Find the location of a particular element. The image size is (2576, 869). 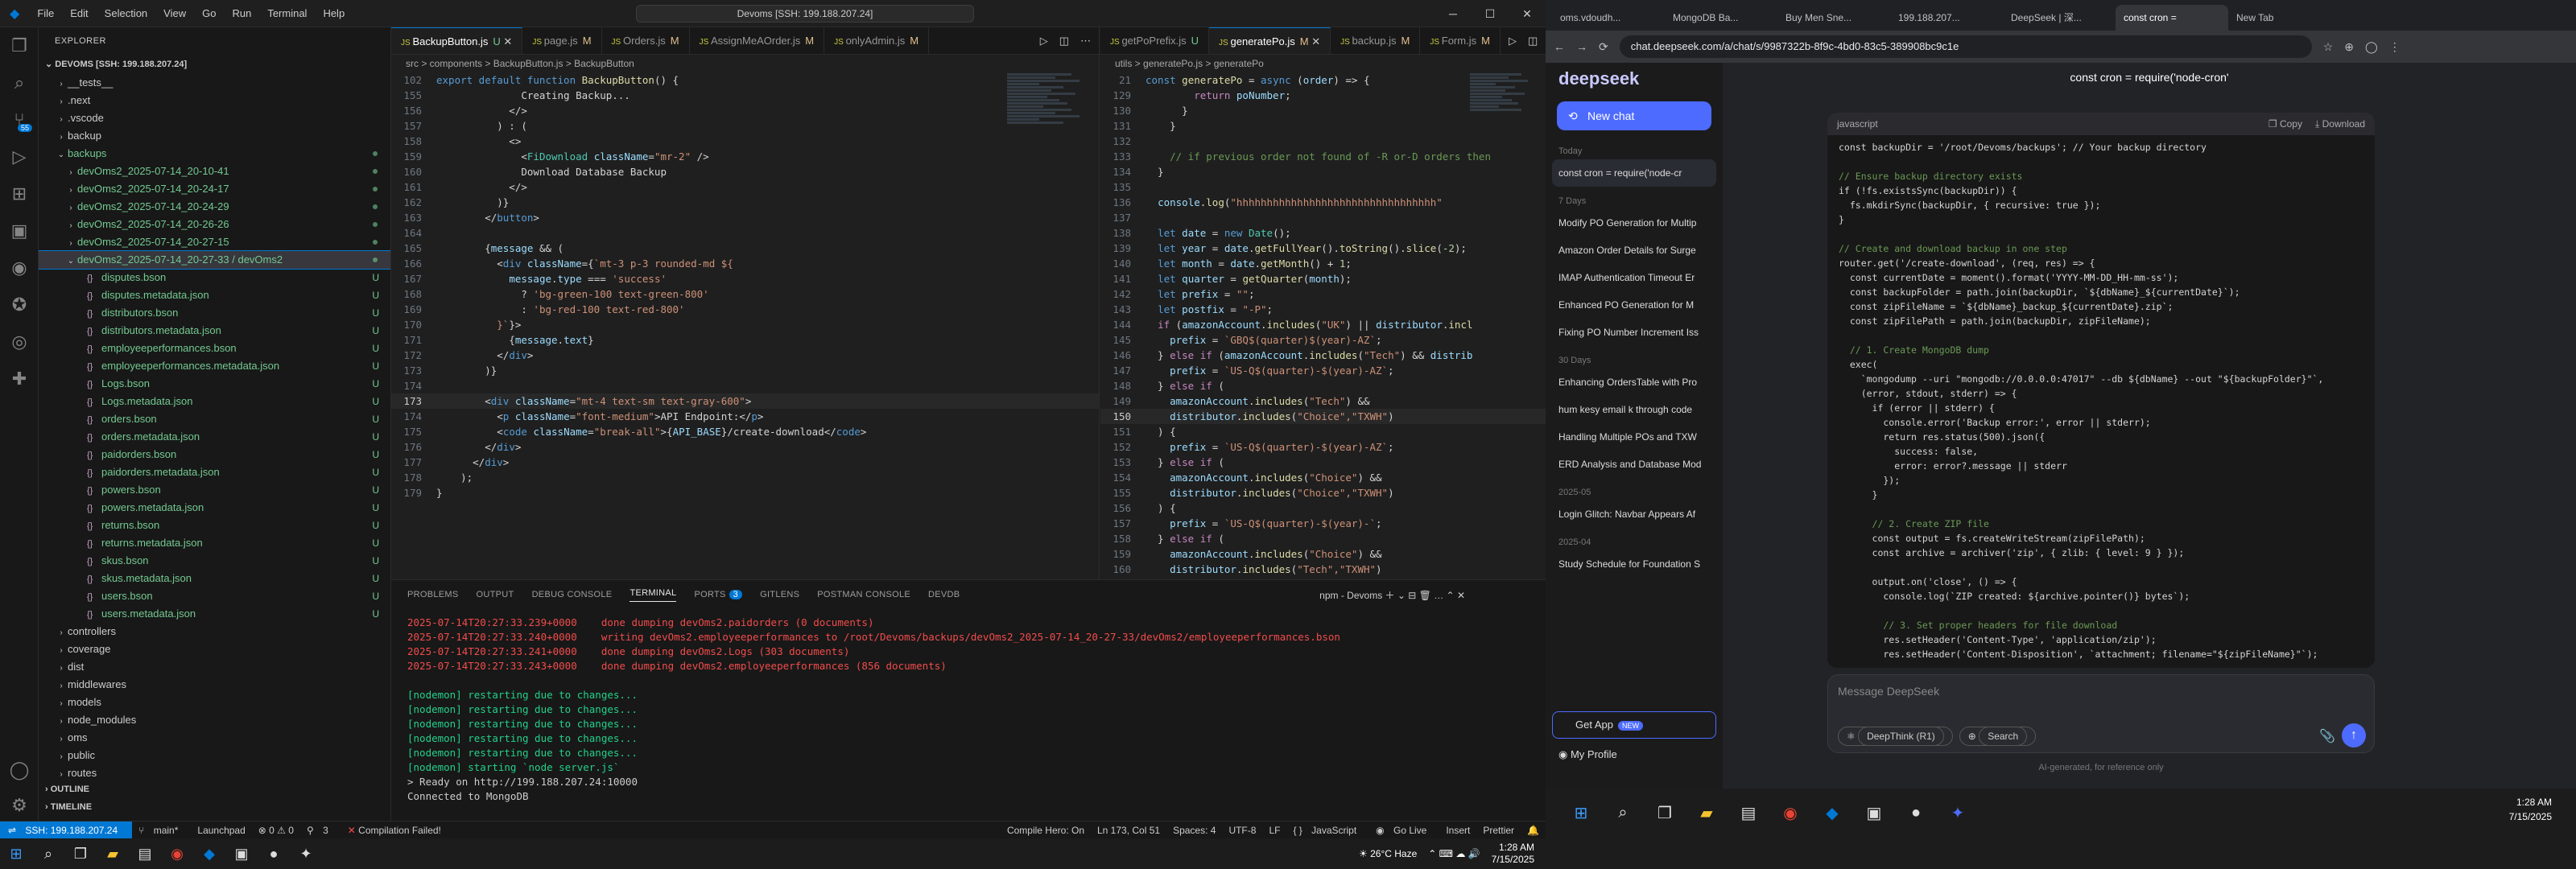

start-icon: ⊞ is located at coordinates (16, 853).